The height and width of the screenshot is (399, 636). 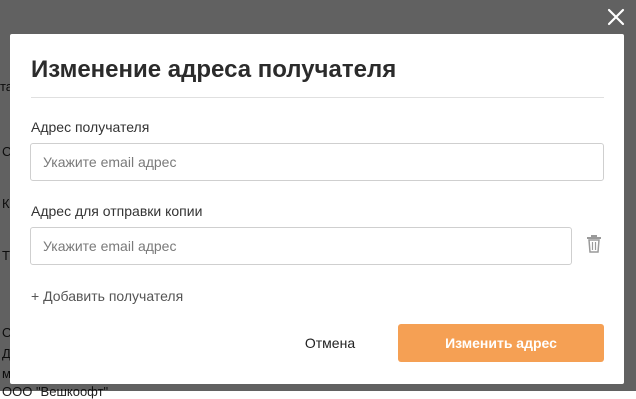 What do you see at coordinates (317, 162) in the screenshot?
I see `recipient-email-input` at bounding box center [317, 162].